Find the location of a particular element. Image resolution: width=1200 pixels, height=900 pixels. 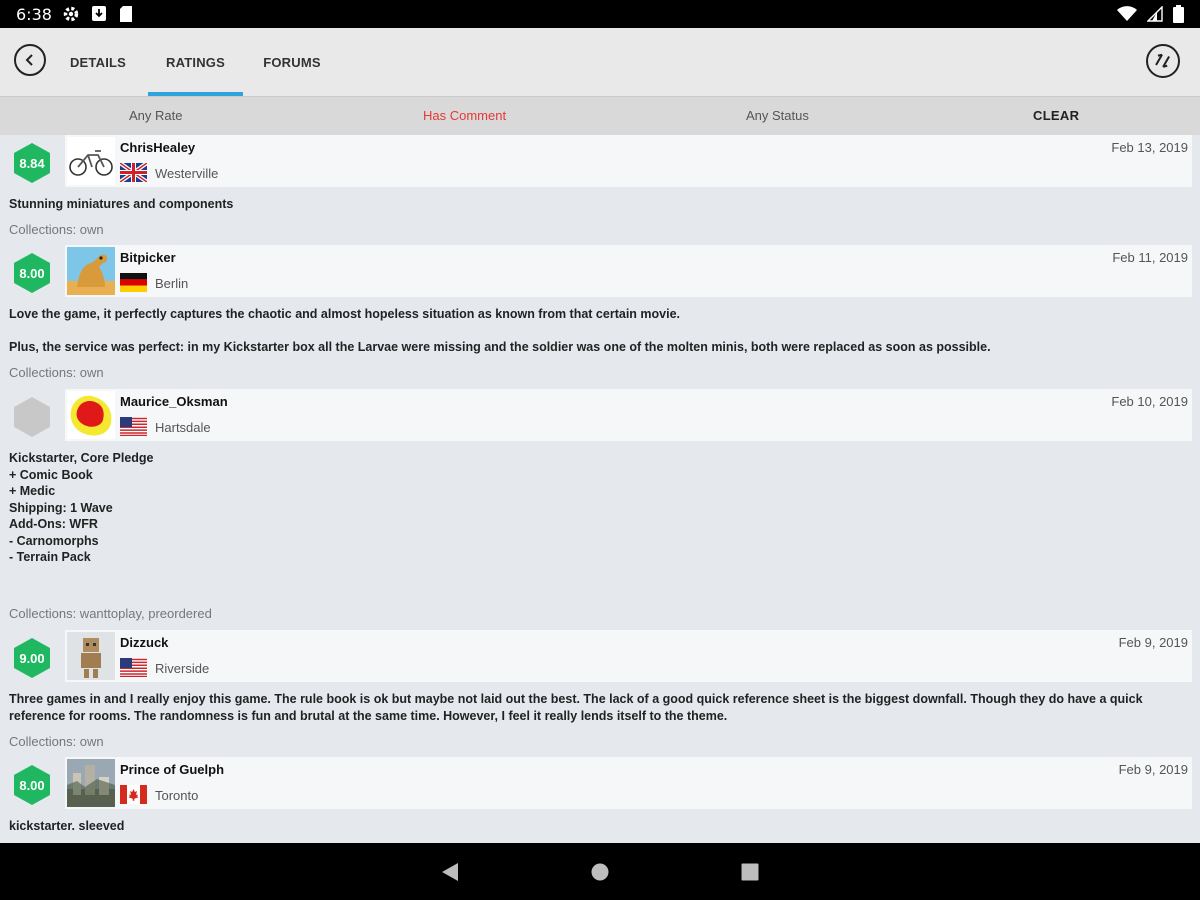

status-bar: 6:38 is located at coordinates (600, 14).